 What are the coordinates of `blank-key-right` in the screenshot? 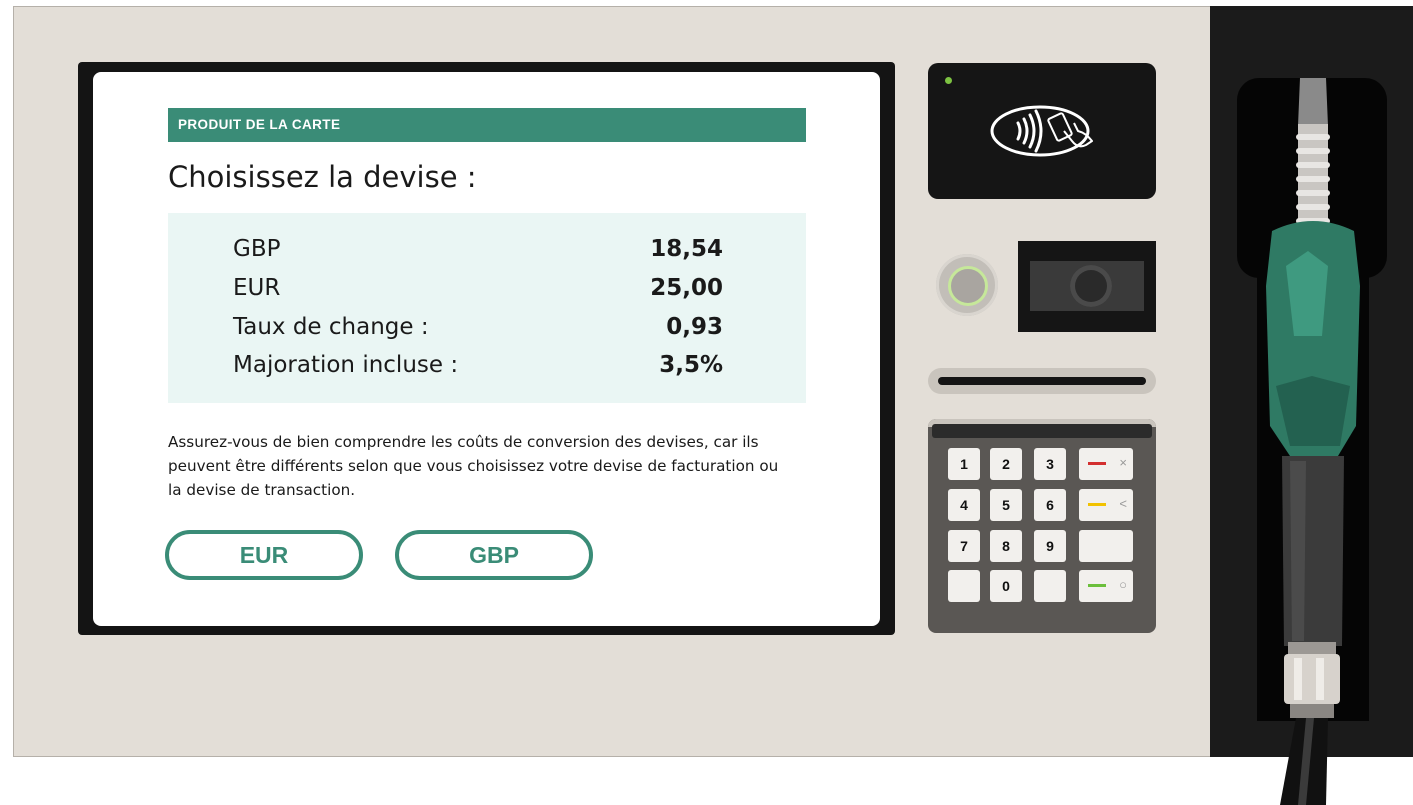 It's located at (1050, 586).